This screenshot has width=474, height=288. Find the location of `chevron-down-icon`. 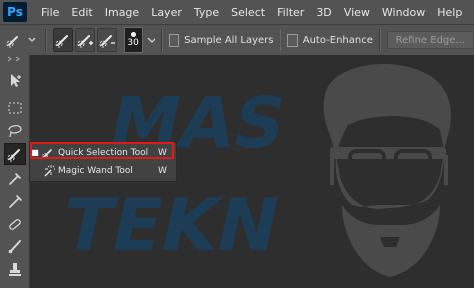

chevron-down-icon is located at coordinates (150, 40).